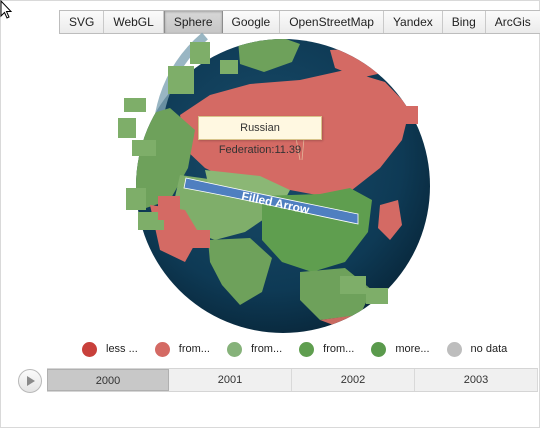  I want to click on legend-item: no data, so click(477, 349).